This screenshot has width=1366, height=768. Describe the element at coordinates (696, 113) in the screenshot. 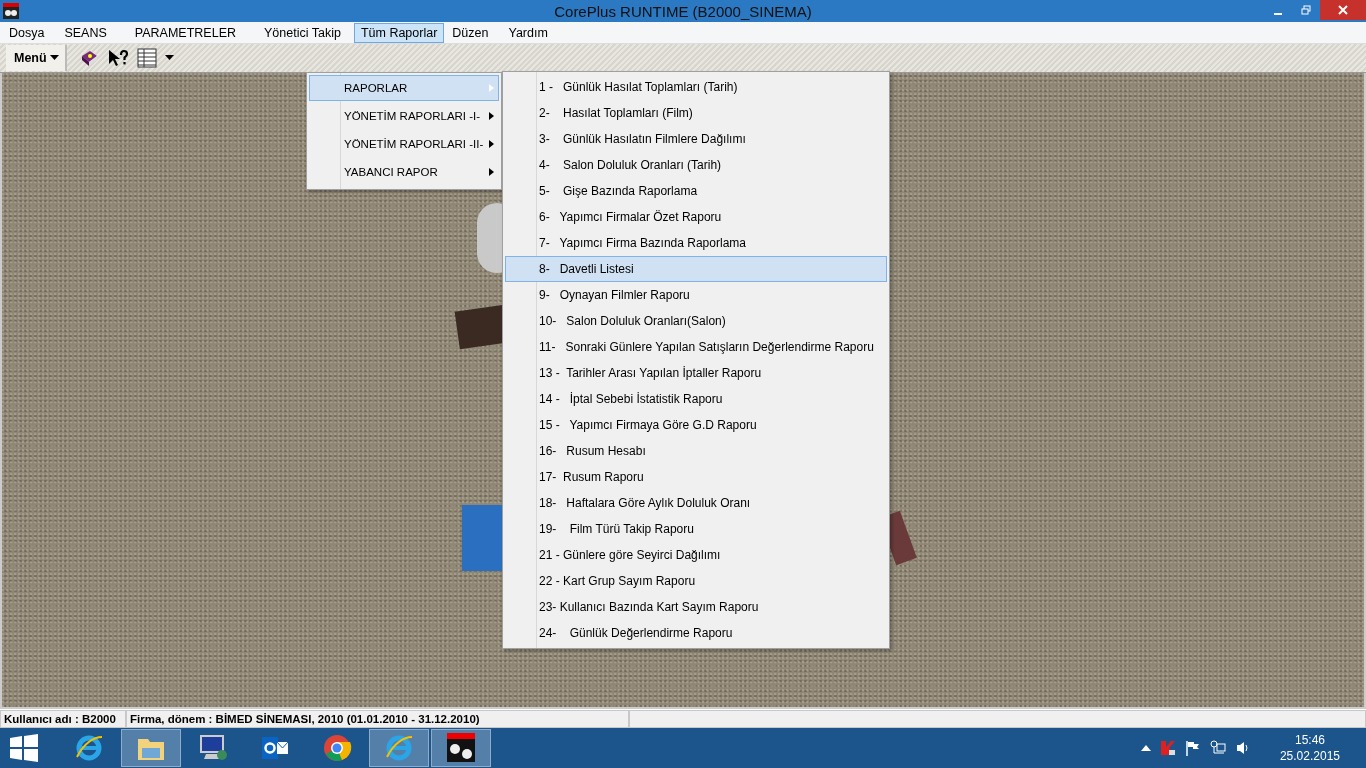

I see `menu-item: 2- Hasılat Toplamları (Film)` at that location.